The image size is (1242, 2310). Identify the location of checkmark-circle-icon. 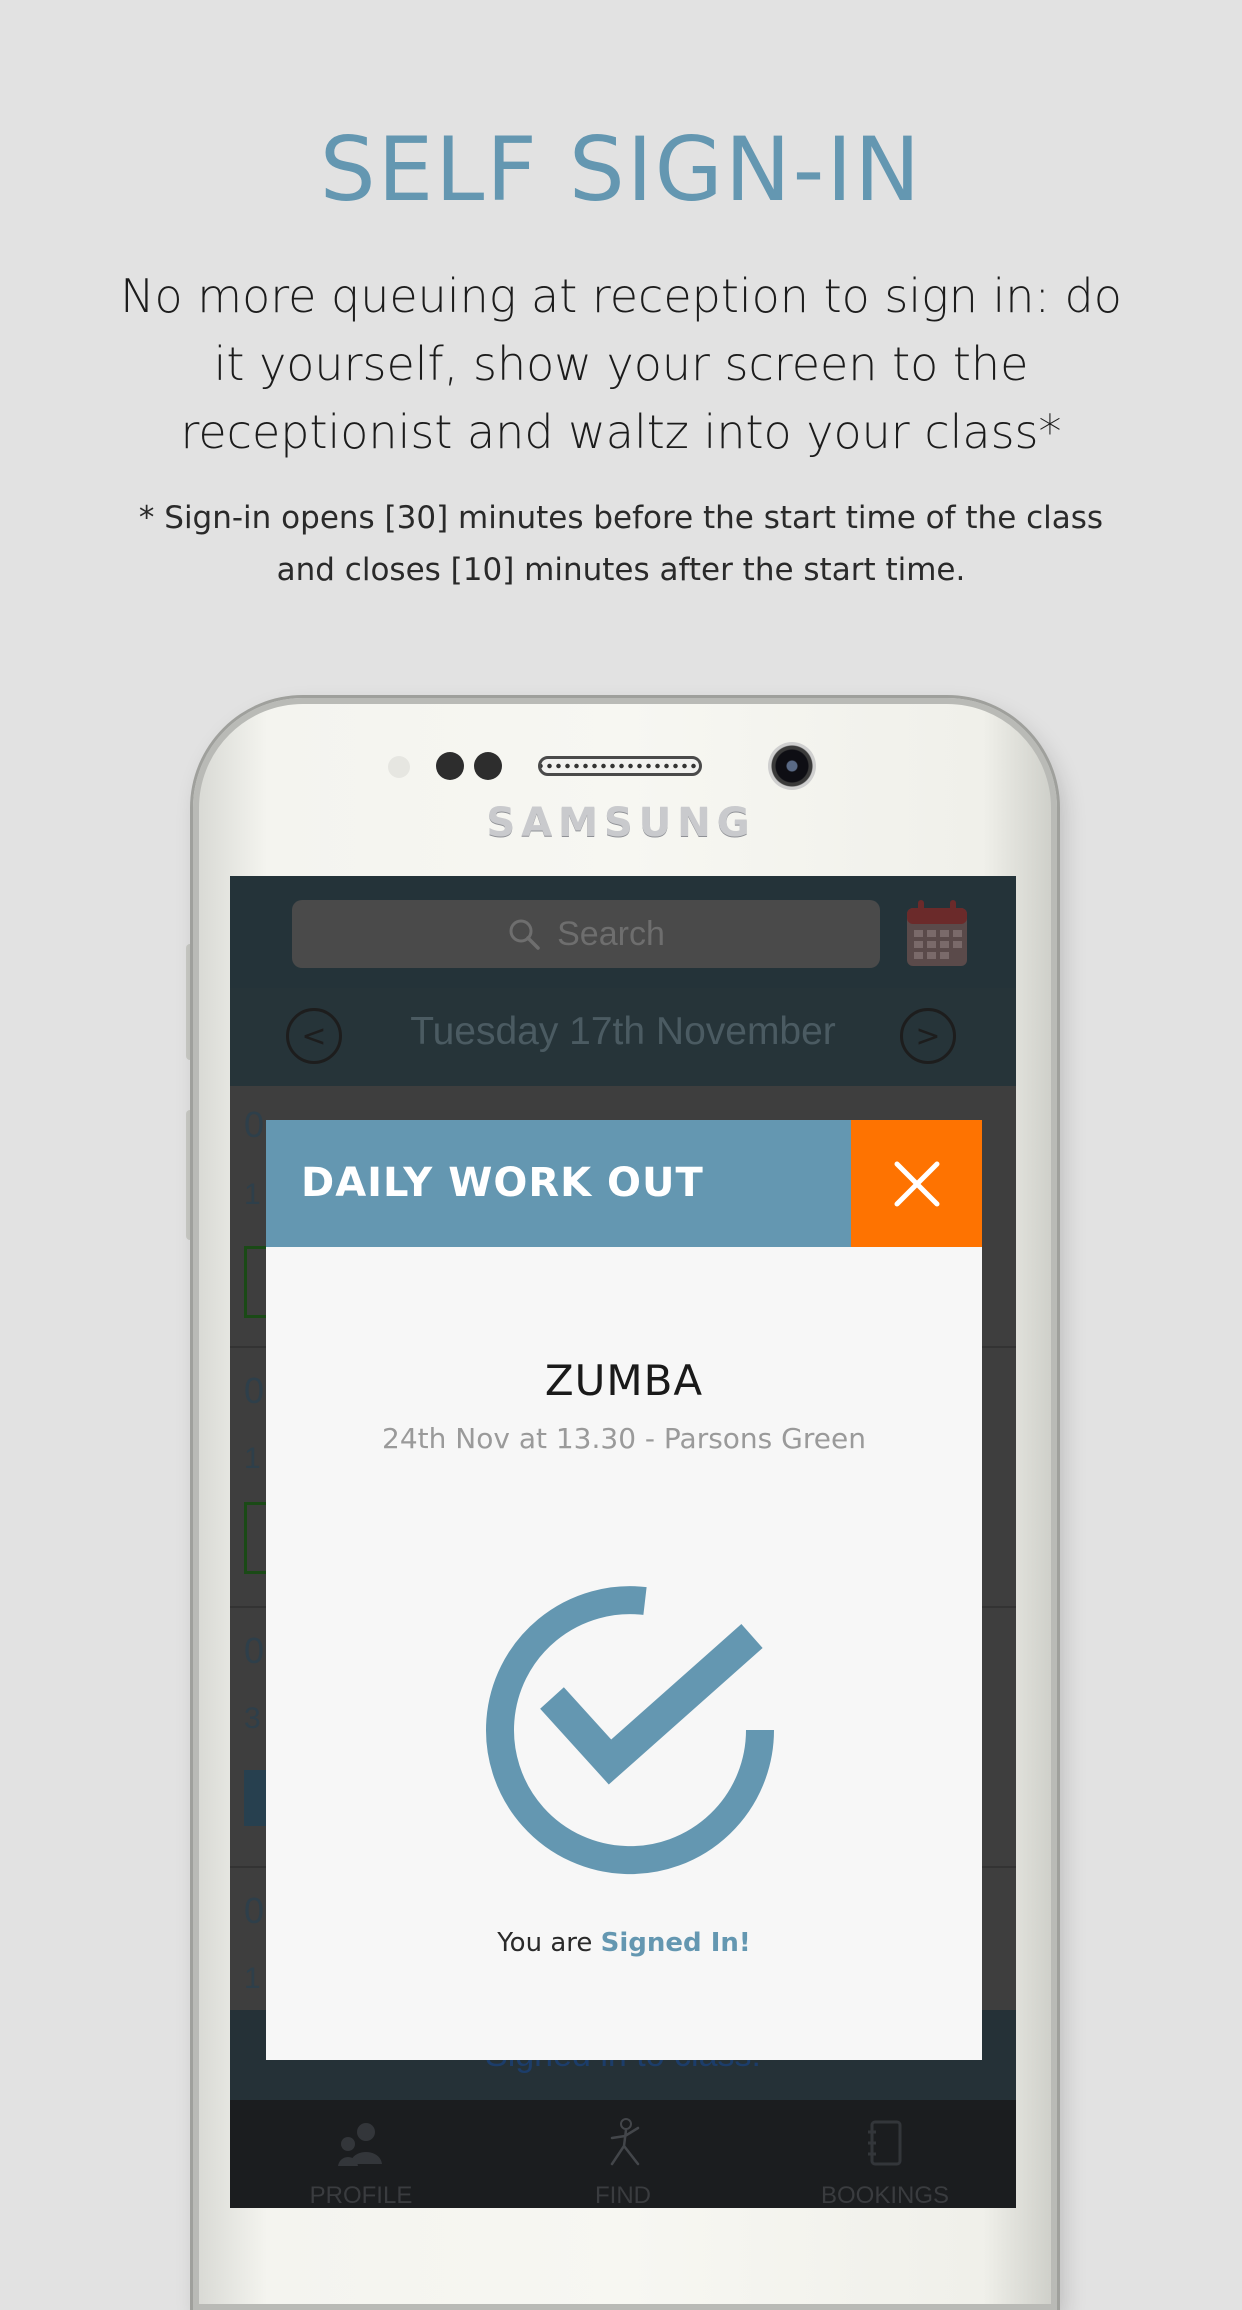
(630, 1730).